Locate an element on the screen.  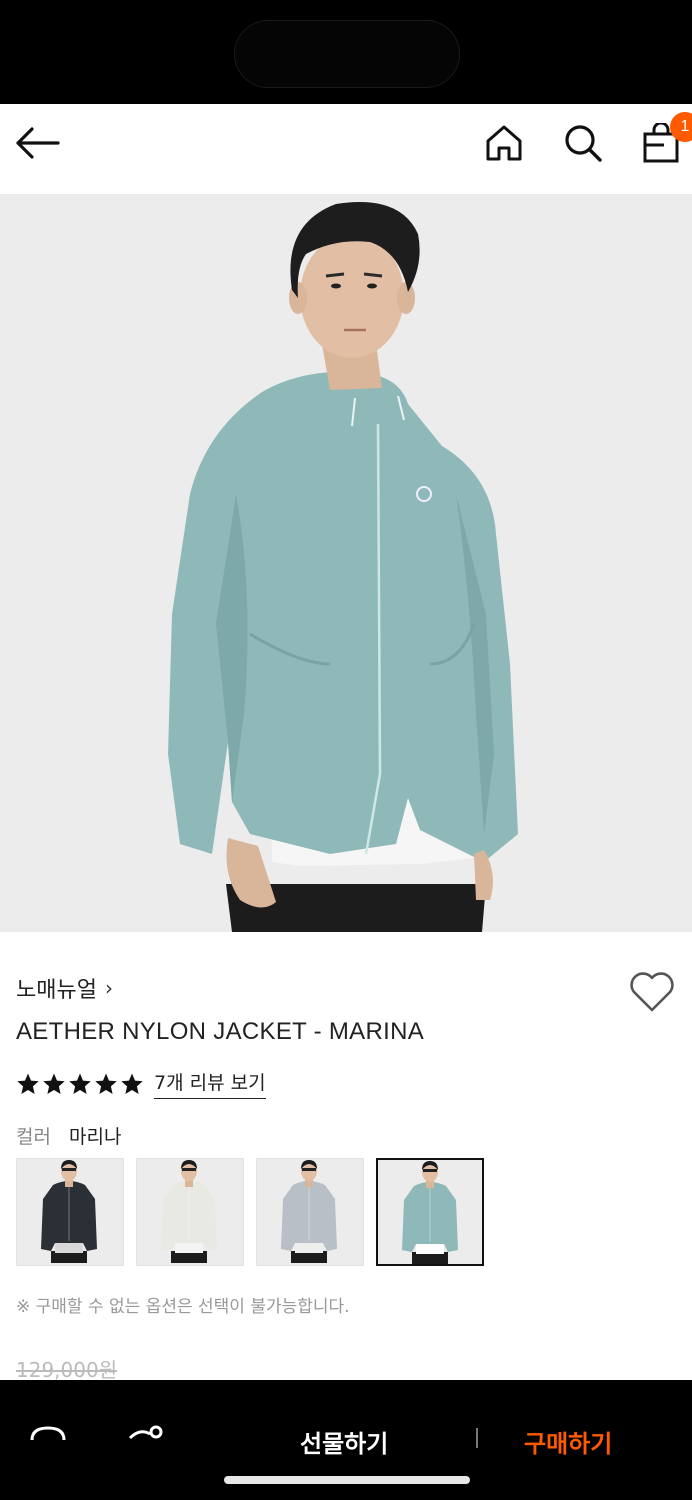
color-swatch-black is located at coordinates (70, 1212).